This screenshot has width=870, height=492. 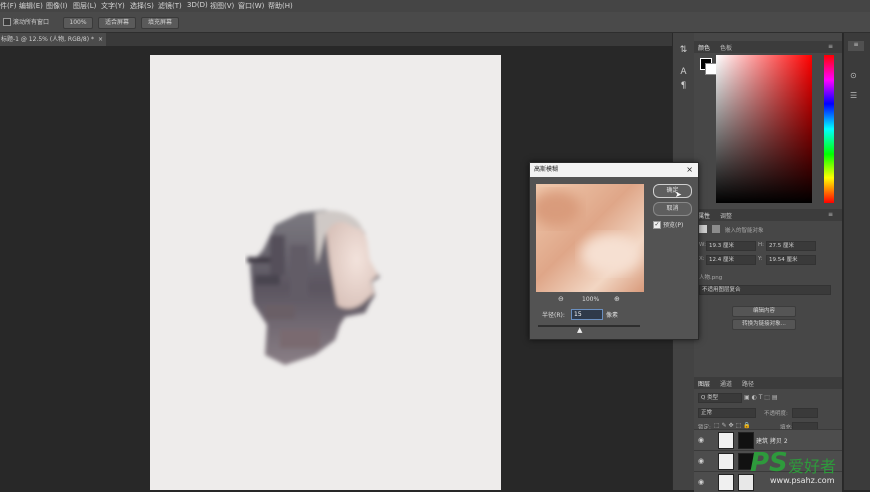 I want to click on watermark-url: www.psahz.com, so click(x=802, y=480).